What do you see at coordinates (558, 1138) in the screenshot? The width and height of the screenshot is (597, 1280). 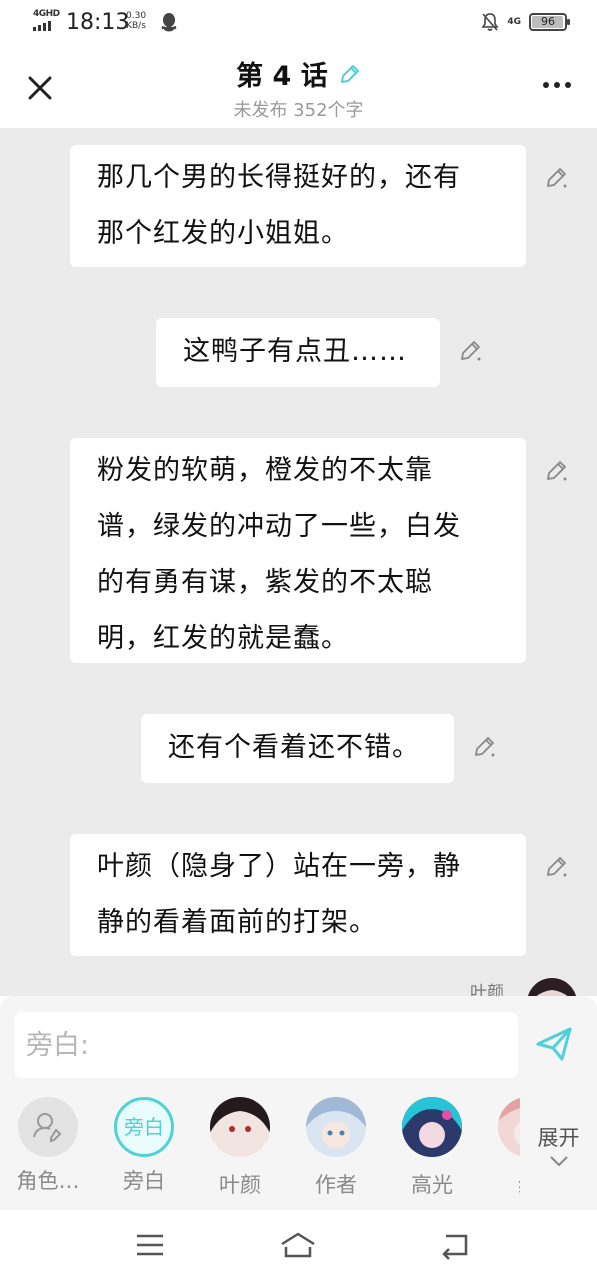 I see `expand-label: 展开` at bounding box center [558, 1138].